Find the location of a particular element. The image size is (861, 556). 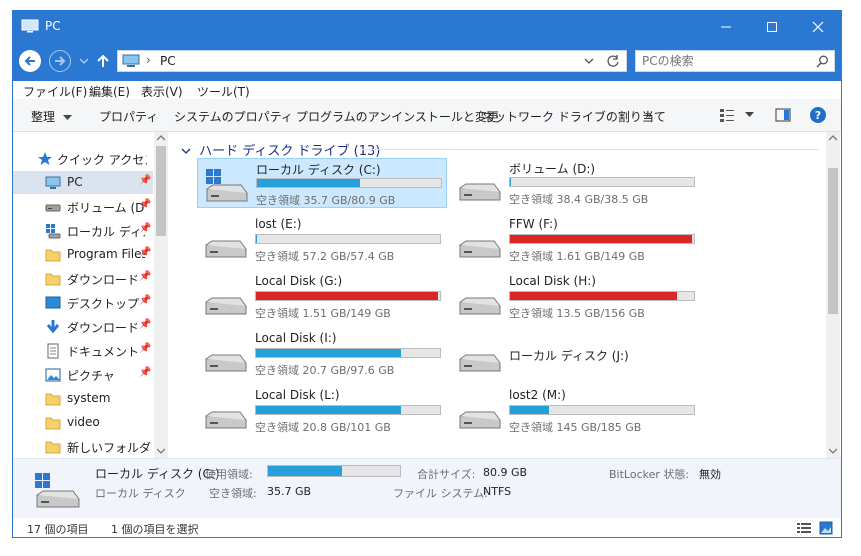

drive-name: Local Disk (L:) is located at coordinates (297, 395).